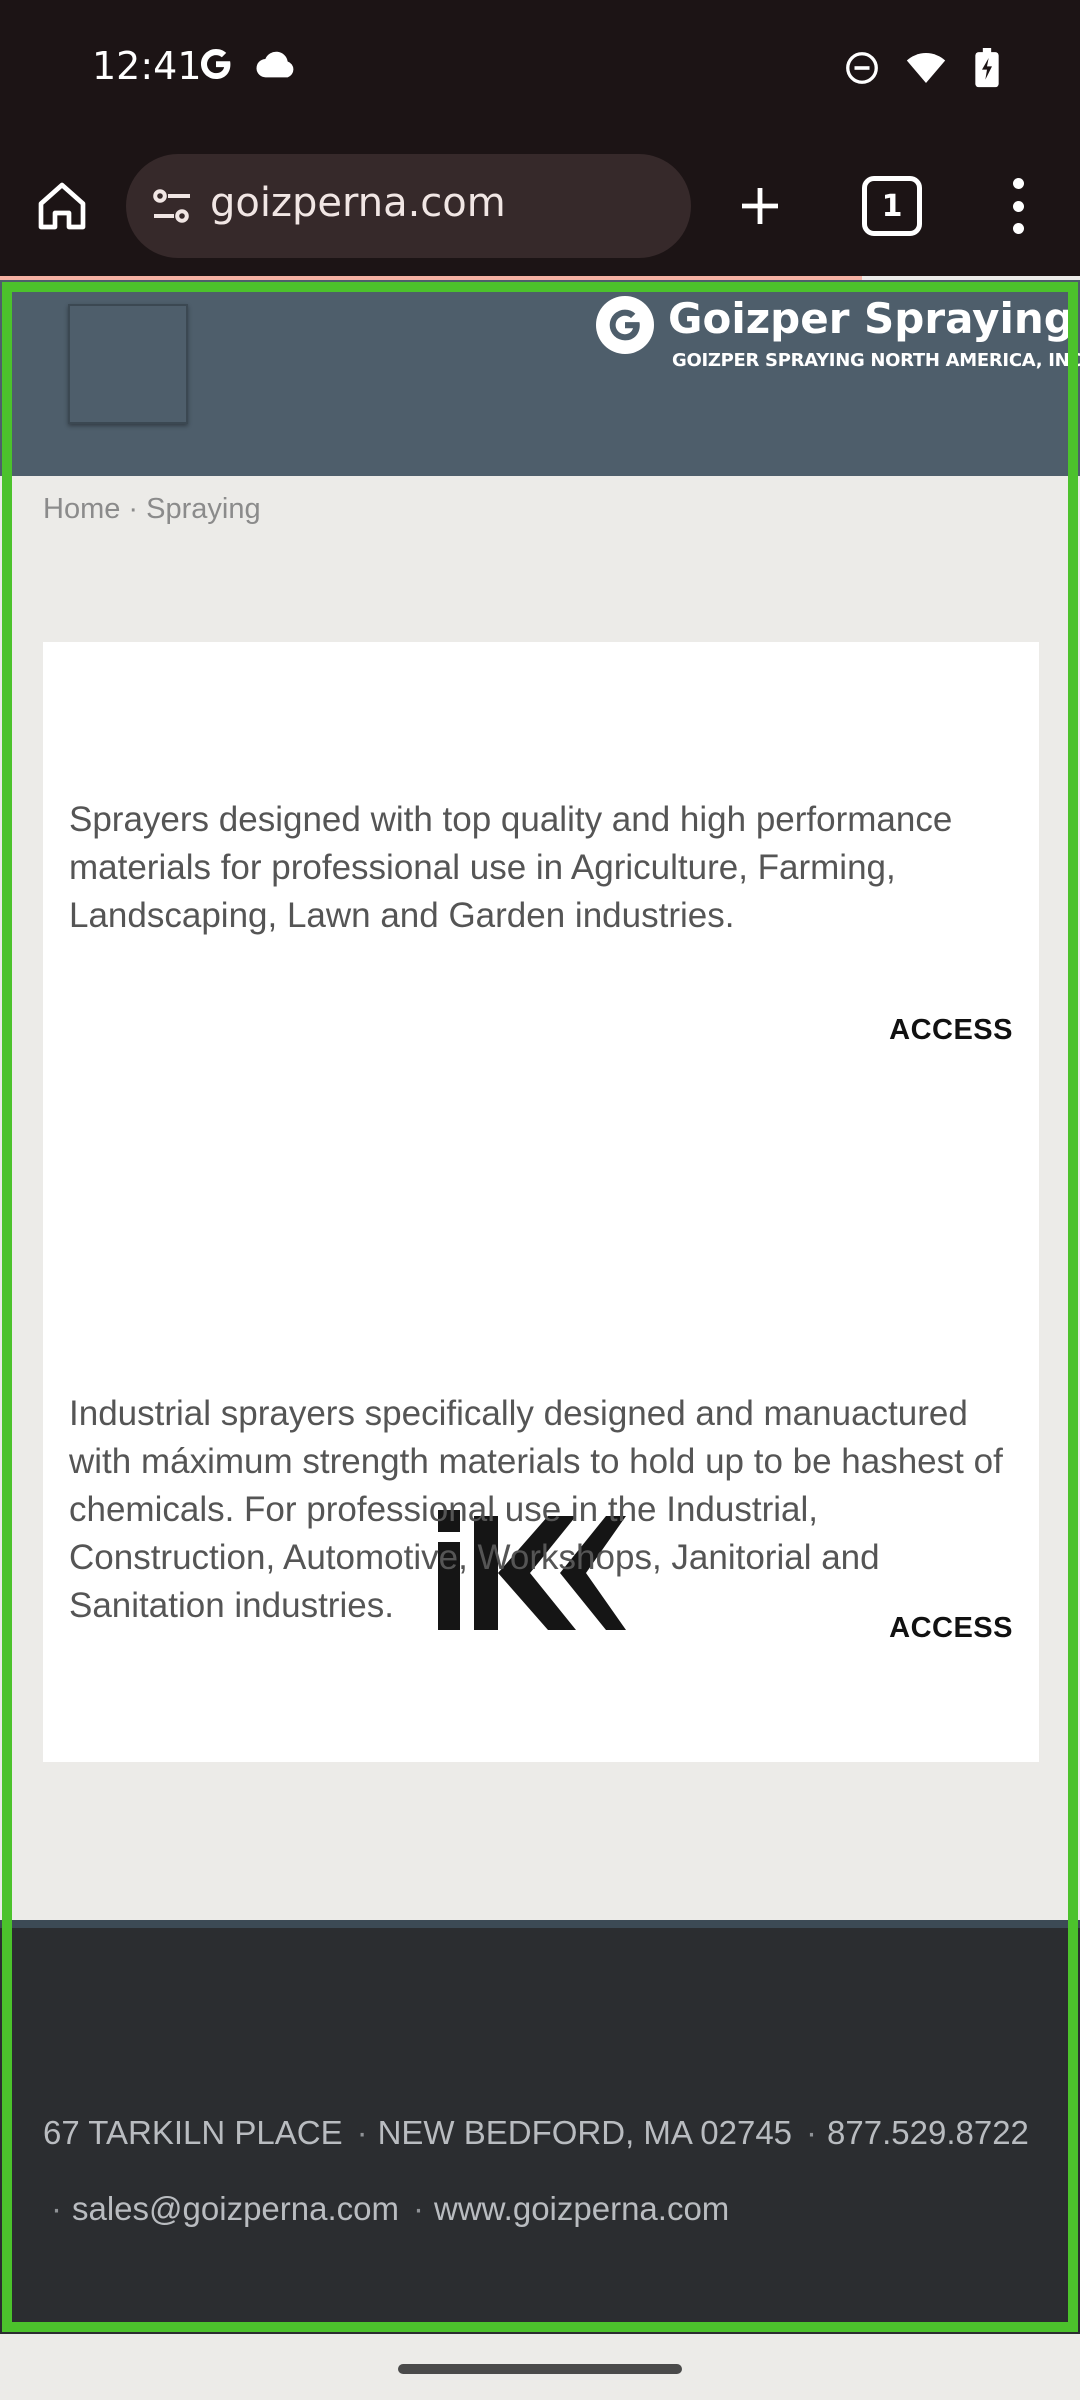 Image resolution: width=1080 pixels, height=2400 pixels. What do you see at coordinates (216, 66) in the screenshot?
I see `google-icon` at bounding box center [216, 66].